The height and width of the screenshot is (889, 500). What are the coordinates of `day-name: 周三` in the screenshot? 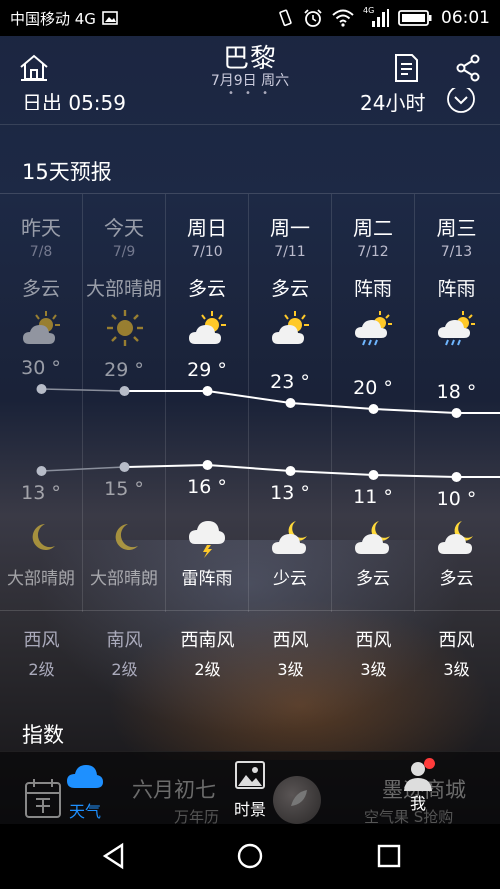 It's located at (456, 228).